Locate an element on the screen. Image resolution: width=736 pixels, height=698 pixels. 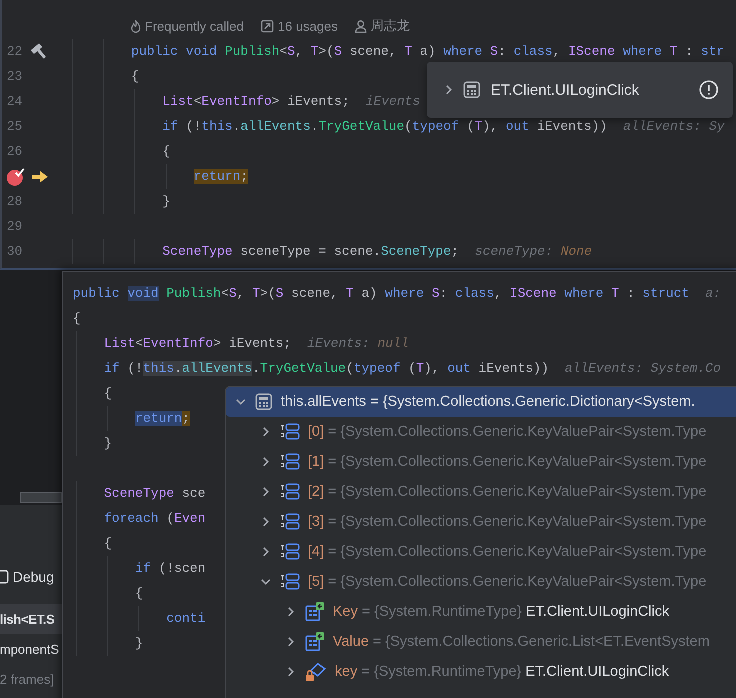
tree-row: Value = {System.Collections.Generic.List<ET.EventSystem is located at coordinates (481, 642).